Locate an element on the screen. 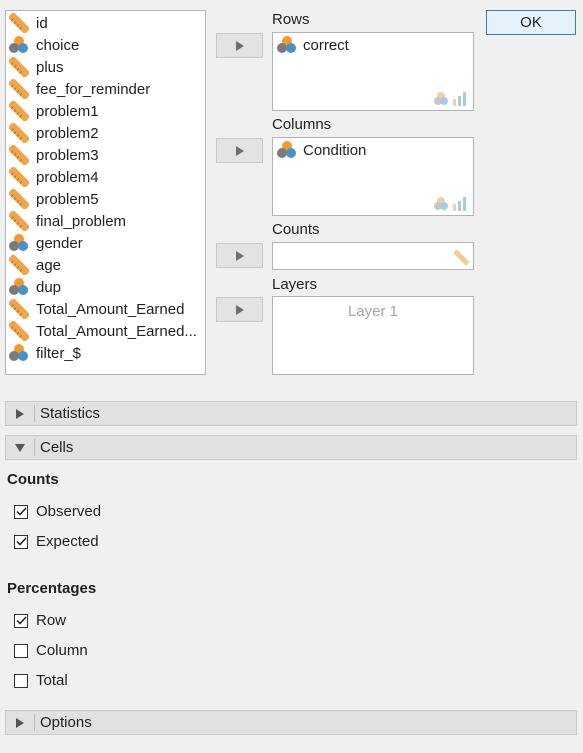 The width and height of the screenshot is (583, 753). cells-section-header: Cells is located at coordinates (291, 447).